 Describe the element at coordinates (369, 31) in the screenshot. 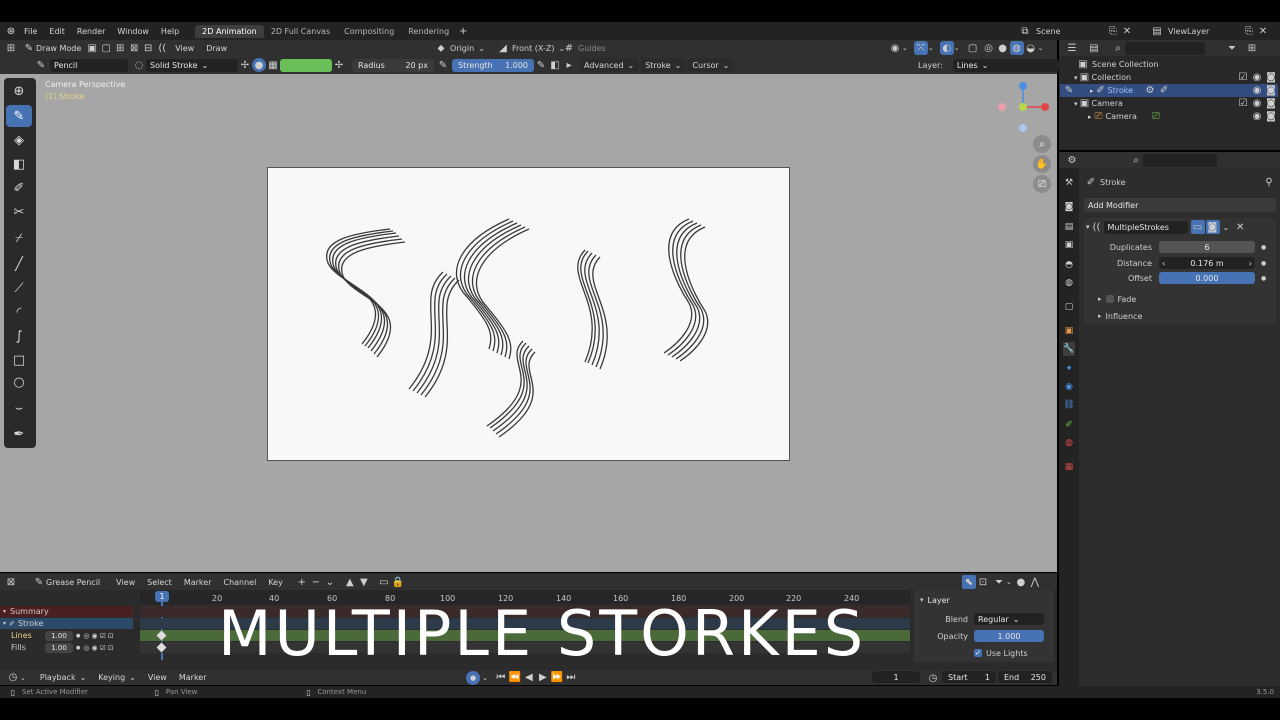

I see `workspace-tab-compositing: Compositing` at that location.